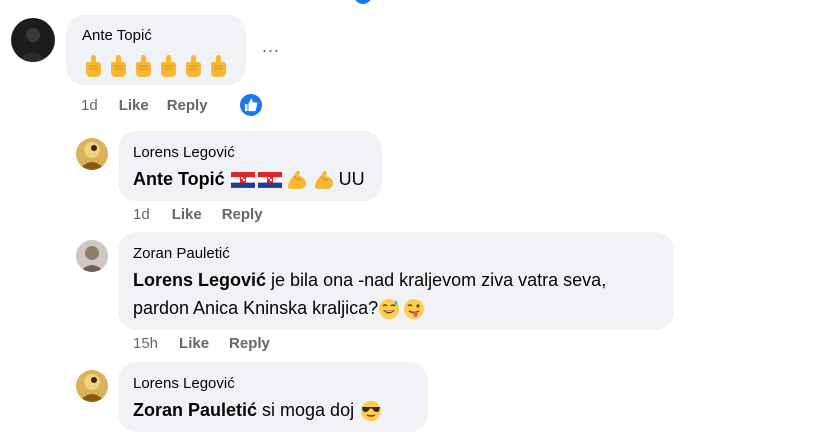  I want to click on comment-text-fragment: UU, so click(351, 179).